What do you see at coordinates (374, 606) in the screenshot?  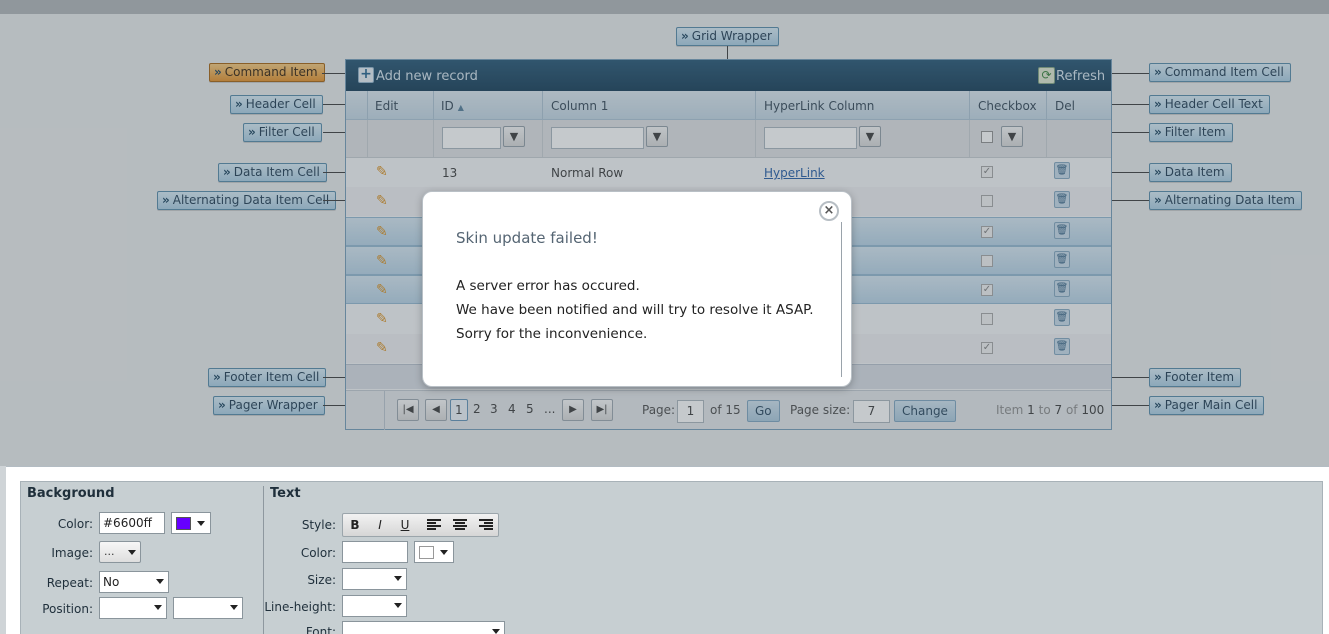 I see `line-height-select` at bounding box center [374, 606].